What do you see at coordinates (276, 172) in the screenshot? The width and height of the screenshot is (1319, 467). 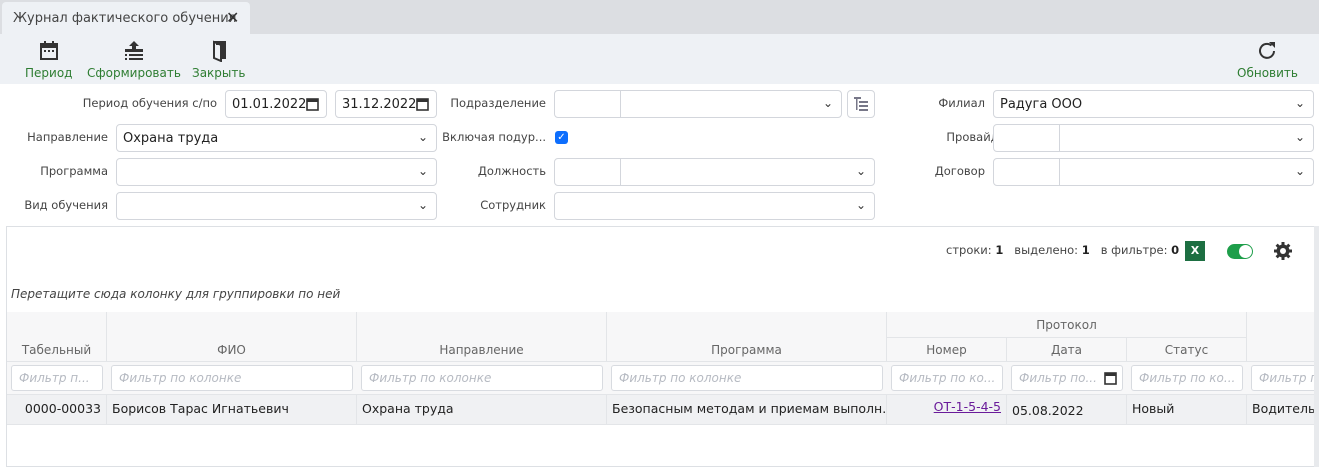 I see `program-select: ⌄` at bounding box center [276, 172].